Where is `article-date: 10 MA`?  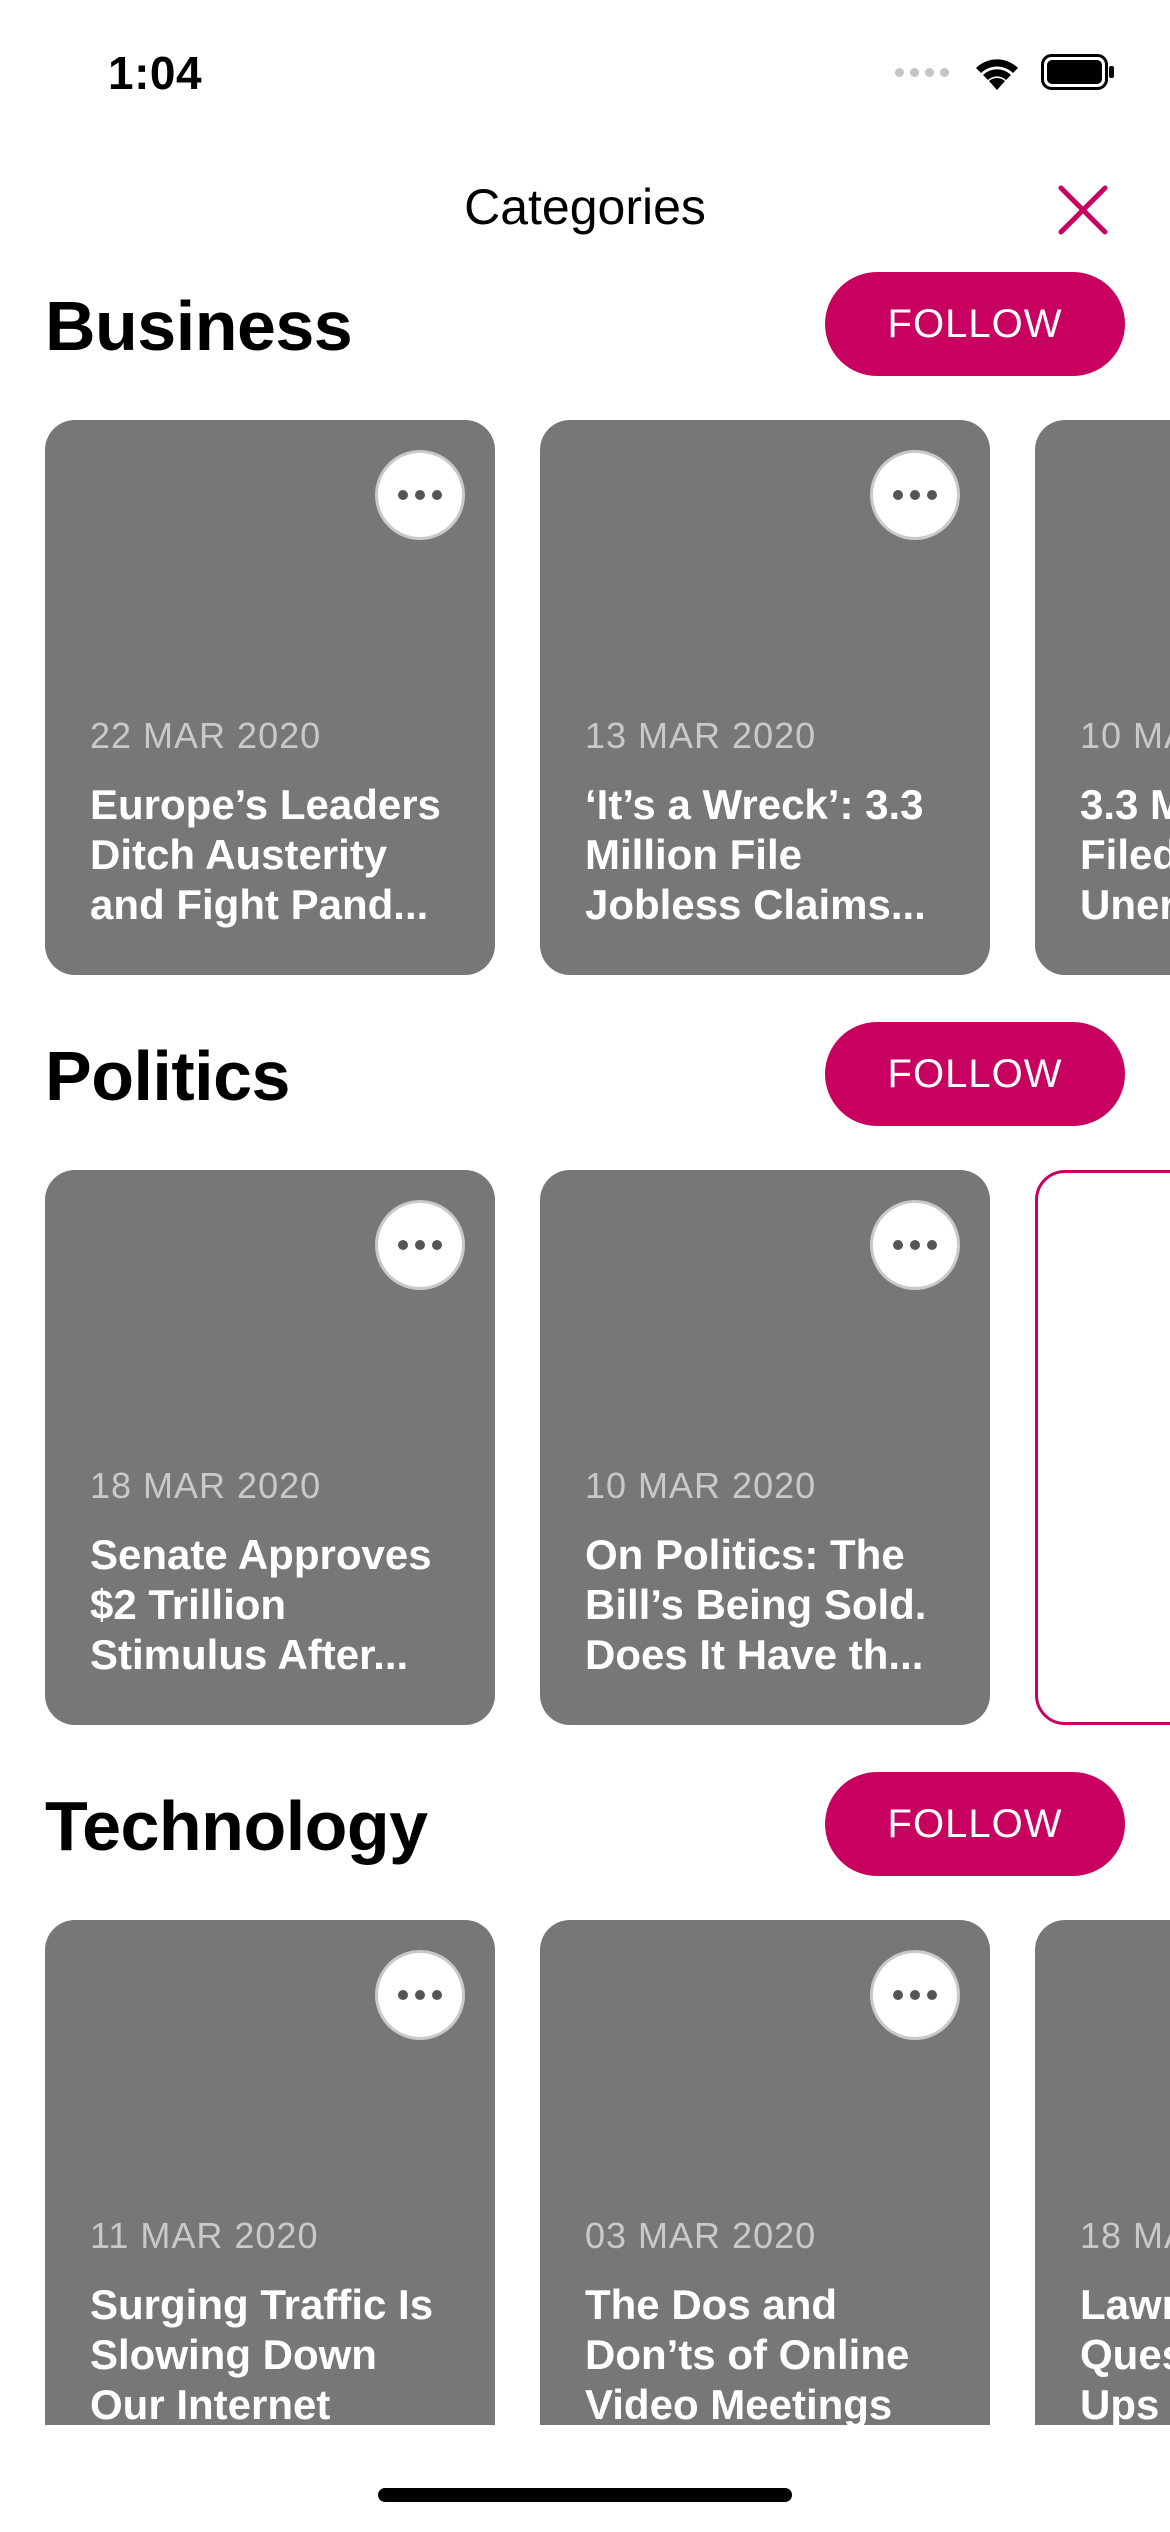 article-date: 10 MA is located at coordinates (1125, 735).